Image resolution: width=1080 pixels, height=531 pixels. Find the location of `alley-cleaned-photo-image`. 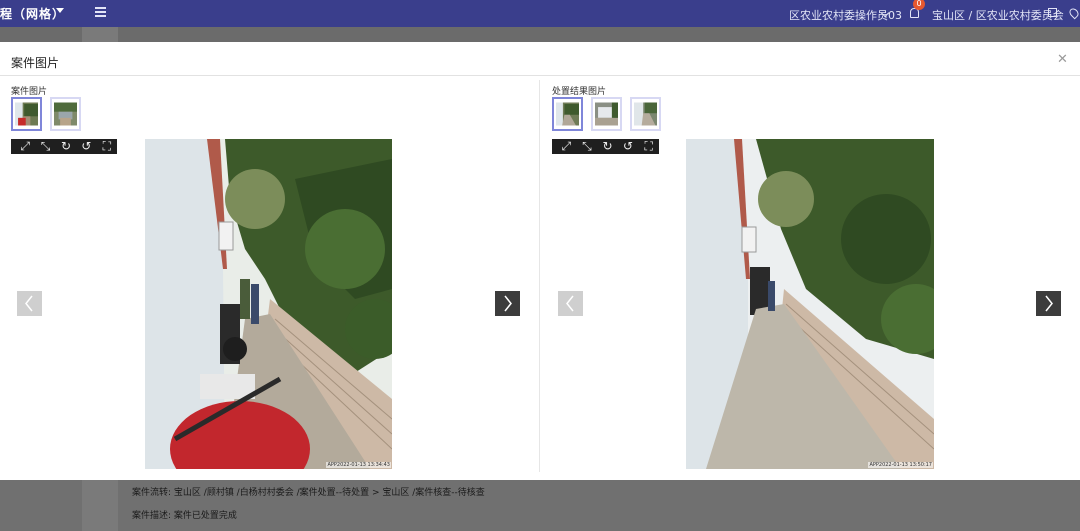

alley-cleaned-photo-image is located at coordinates (810, 304).